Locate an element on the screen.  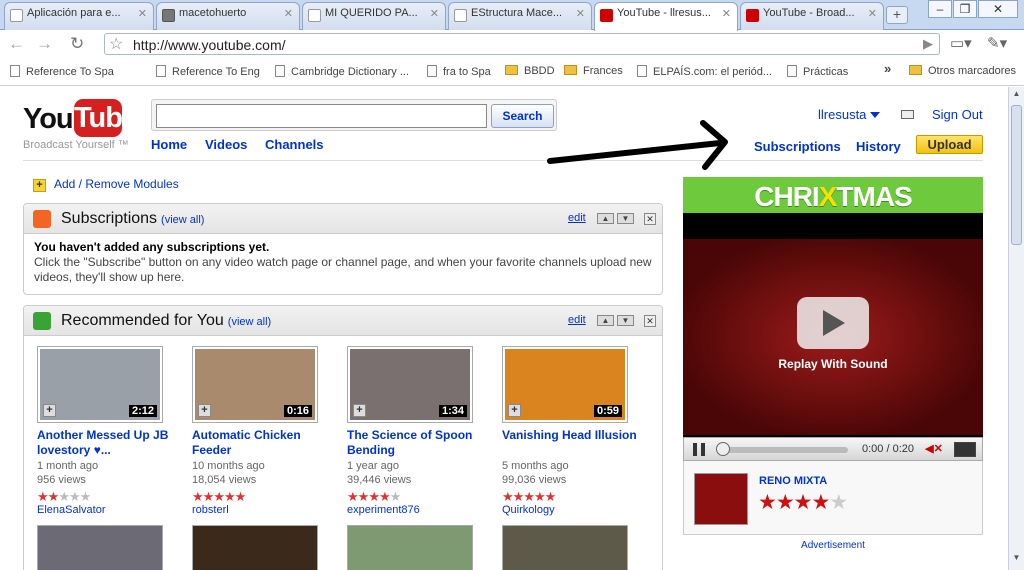
bookmark-item: fra to Spa is located at coordinates (459, 71).